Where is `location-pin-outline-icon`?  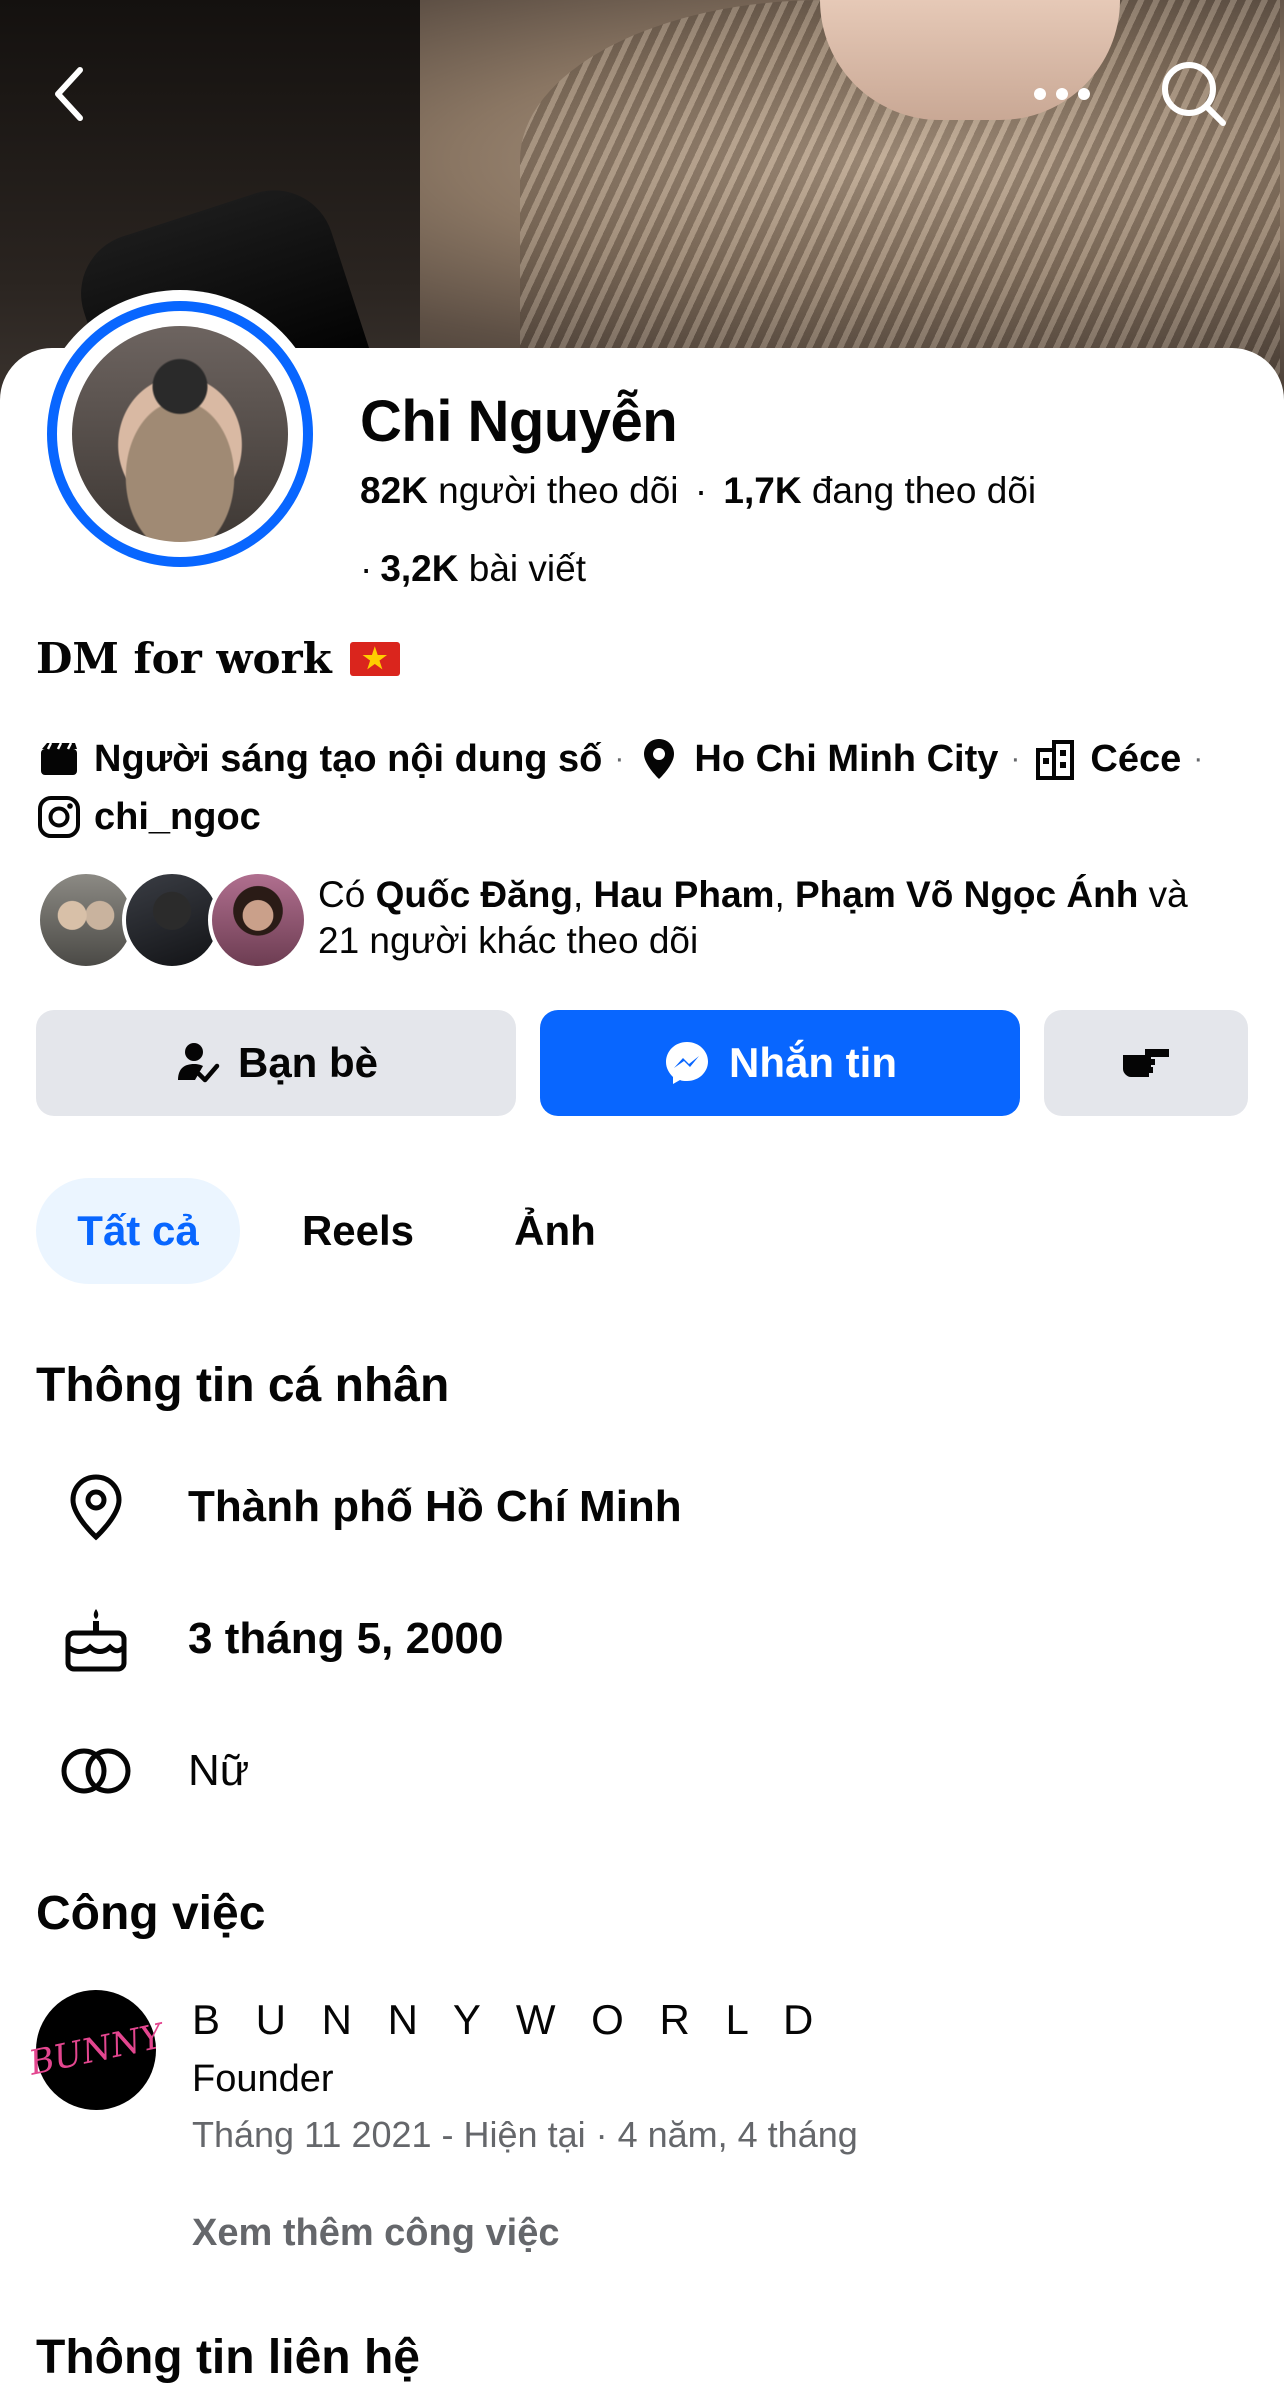
location-pin-outline-icon is located at coordinates (96, 1507).